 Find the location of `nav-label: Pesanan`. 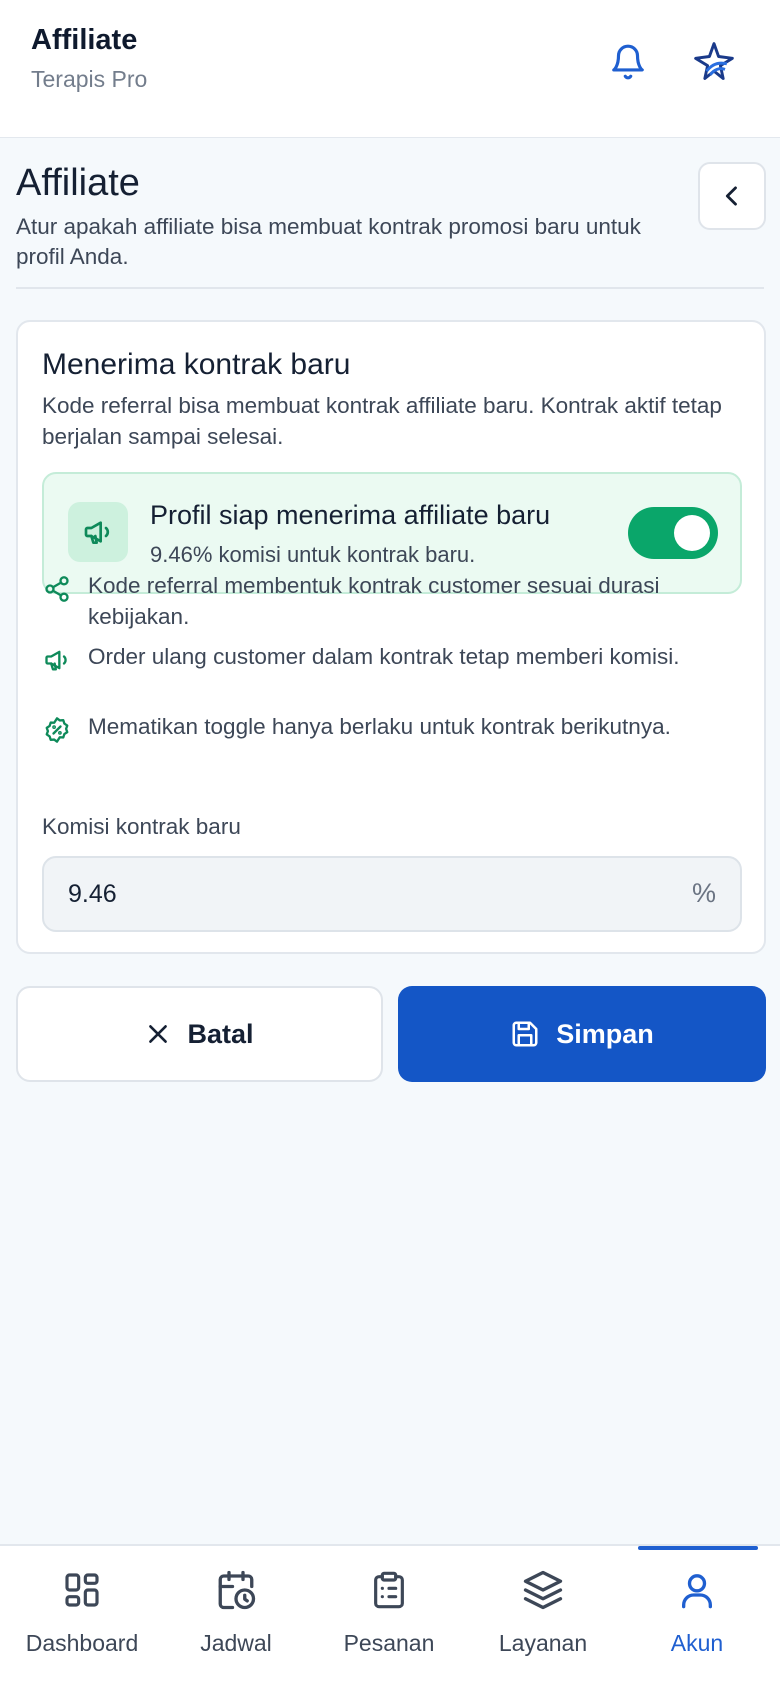

nav-label: Pesanan is located at coordinates (389, 1643).